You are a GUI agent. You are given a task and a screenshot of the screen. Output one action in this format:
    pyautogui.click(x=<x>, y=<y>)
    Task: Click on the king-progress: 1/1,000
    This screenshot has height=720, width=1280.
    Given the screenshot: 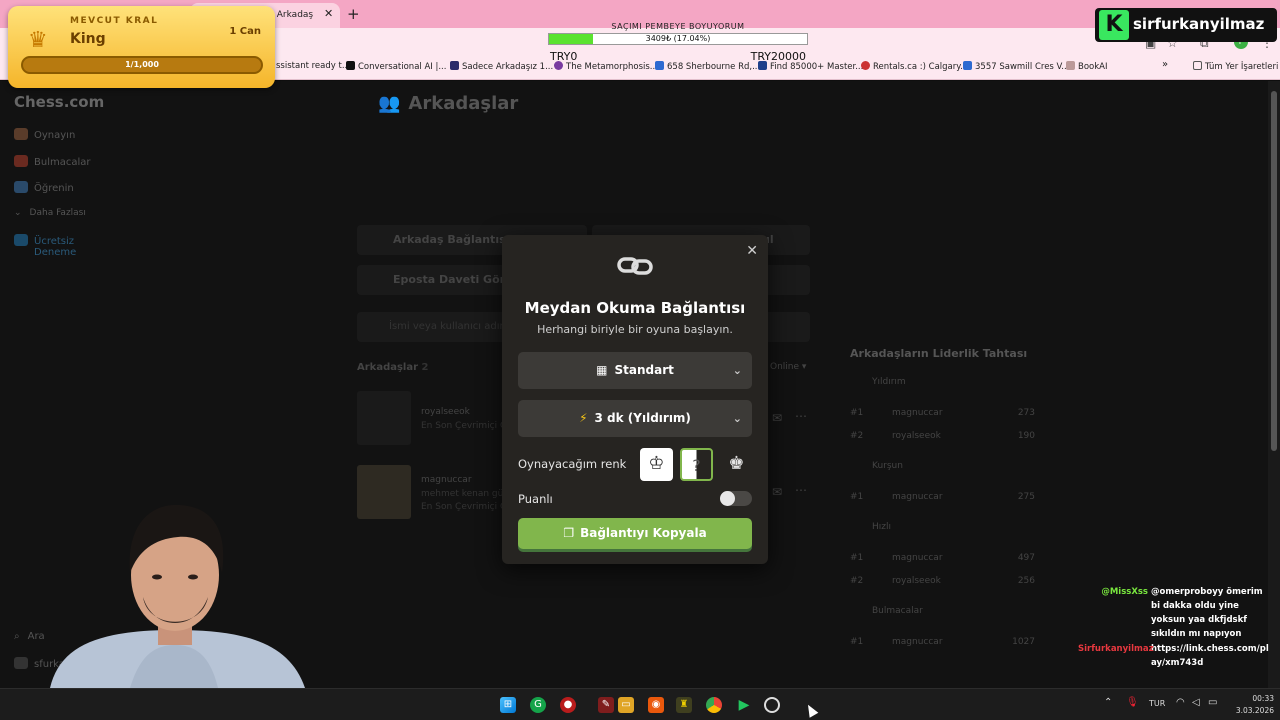 What is the action you would take?
    pyautogui.click(x=142, y=65)
    